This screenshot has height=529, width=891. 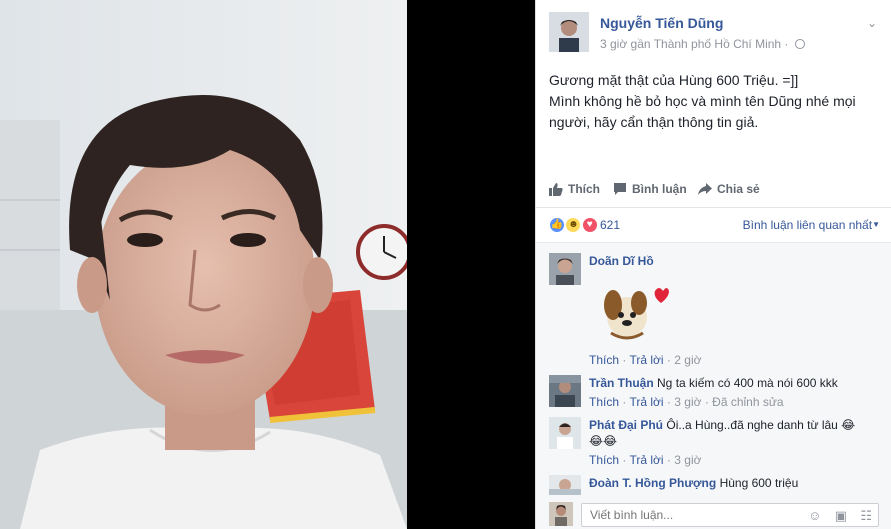 I want to click on like-reaction-icon: 👍, so click(x=557, y=225).